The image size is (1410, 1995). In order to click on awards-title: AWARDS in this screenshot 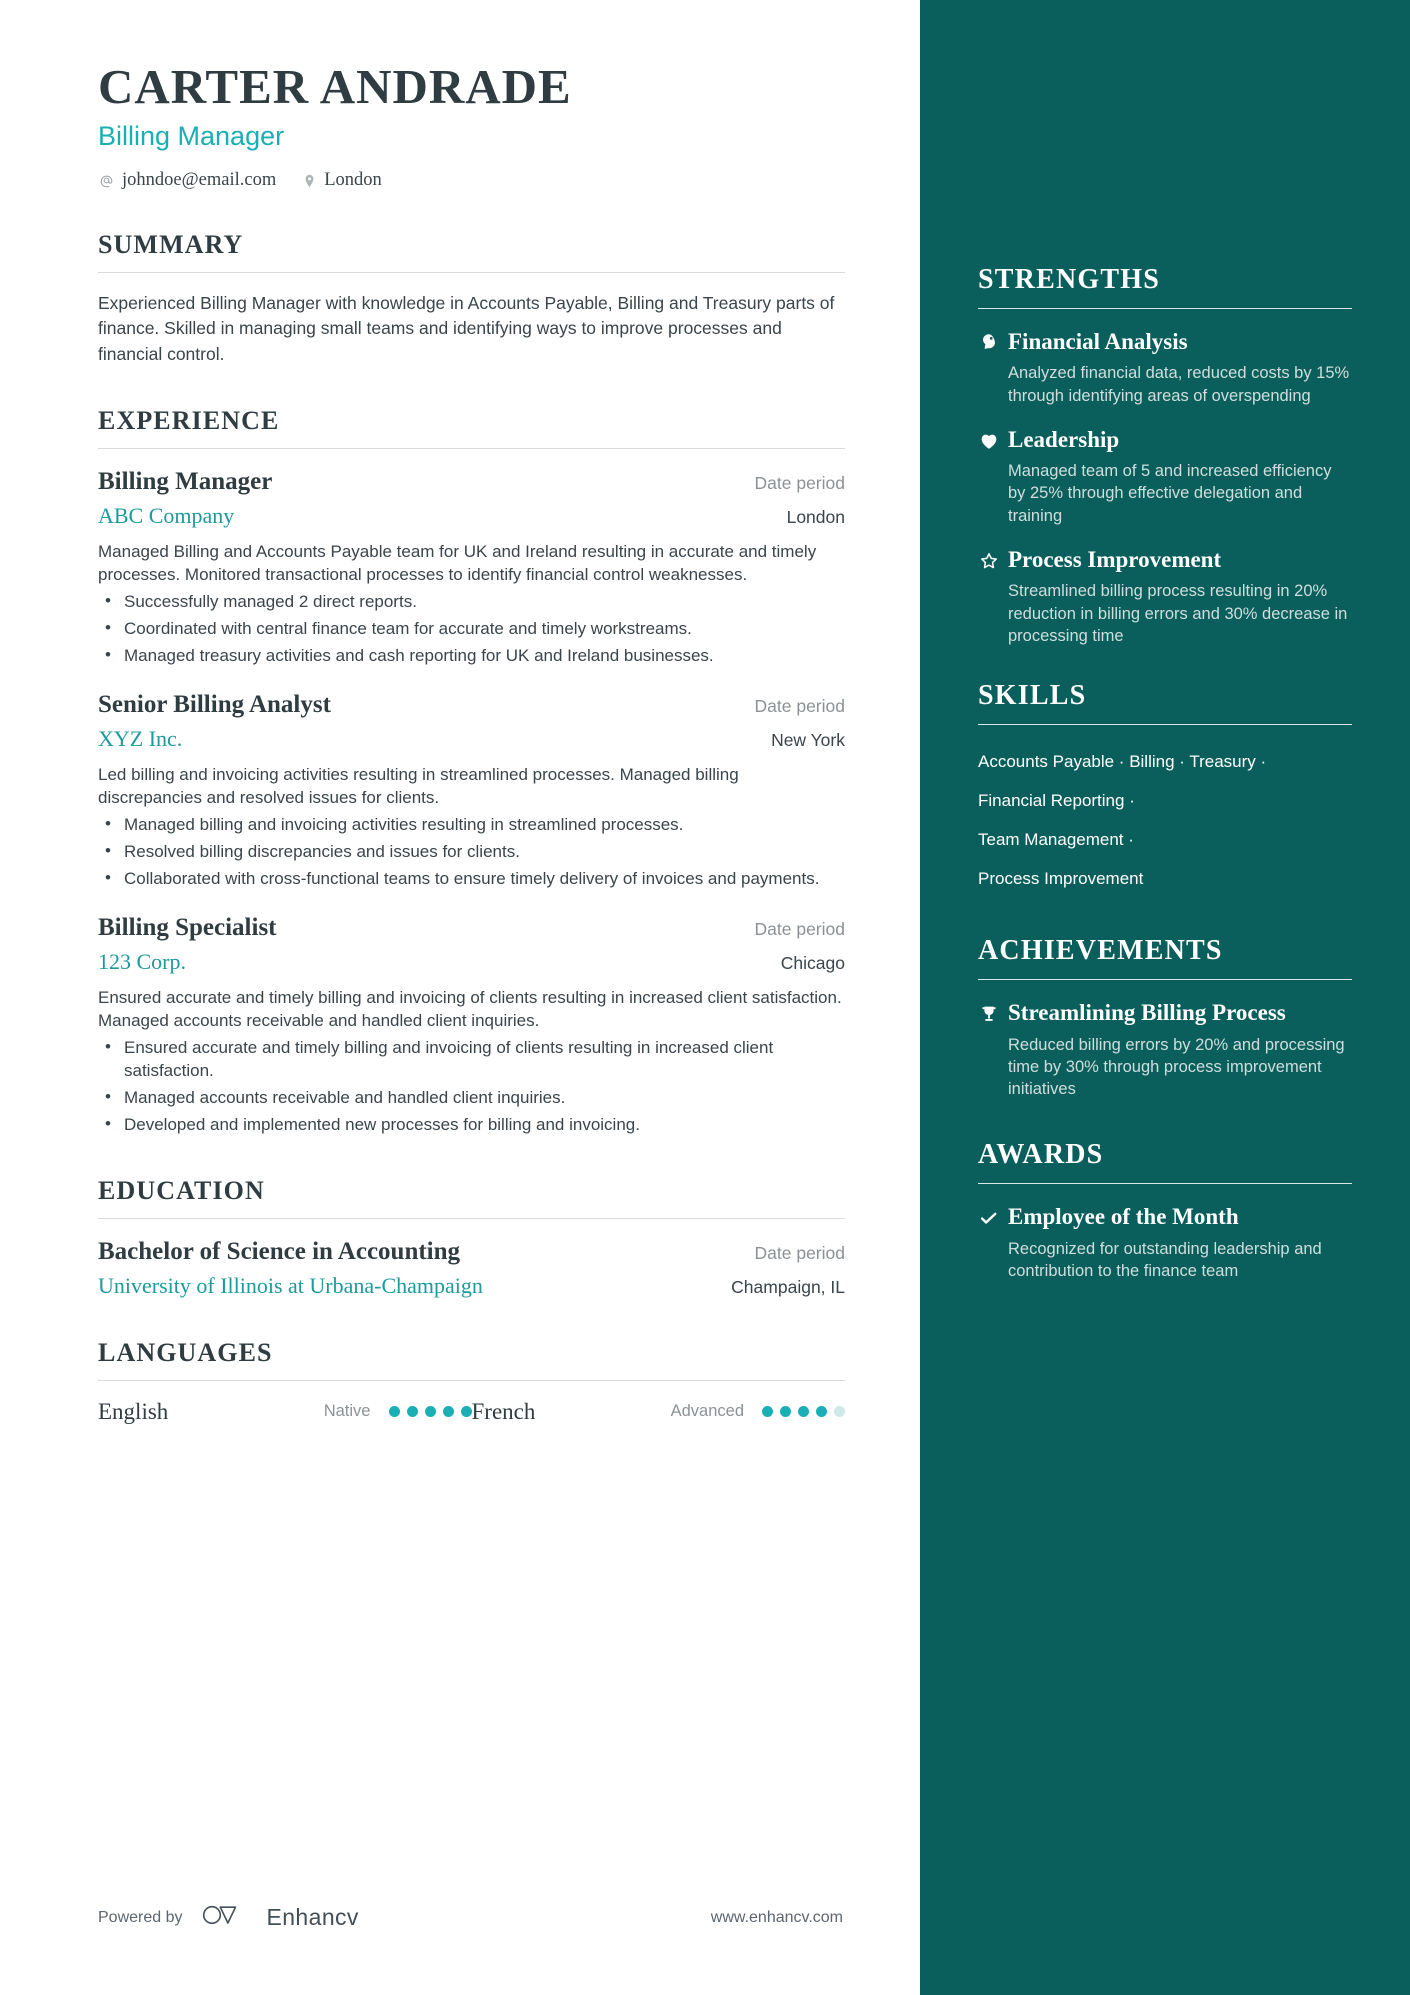, I will do `click(1041, 1155)`.